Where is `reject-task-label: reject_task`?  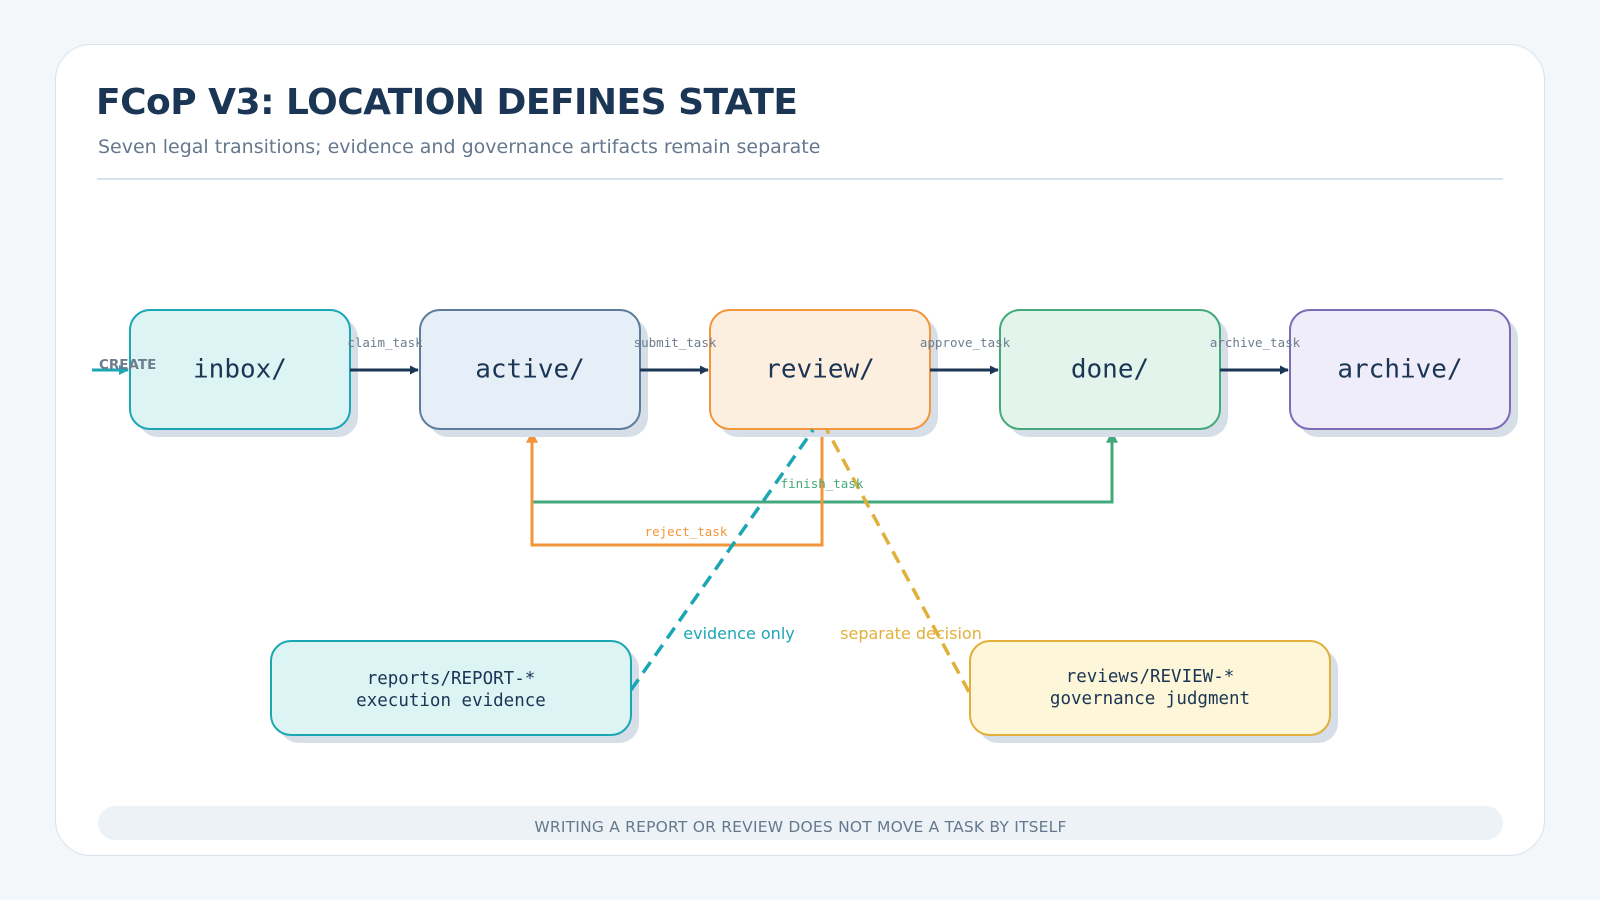
reject-task-label: reject_task is located at coordinates (686, 531).